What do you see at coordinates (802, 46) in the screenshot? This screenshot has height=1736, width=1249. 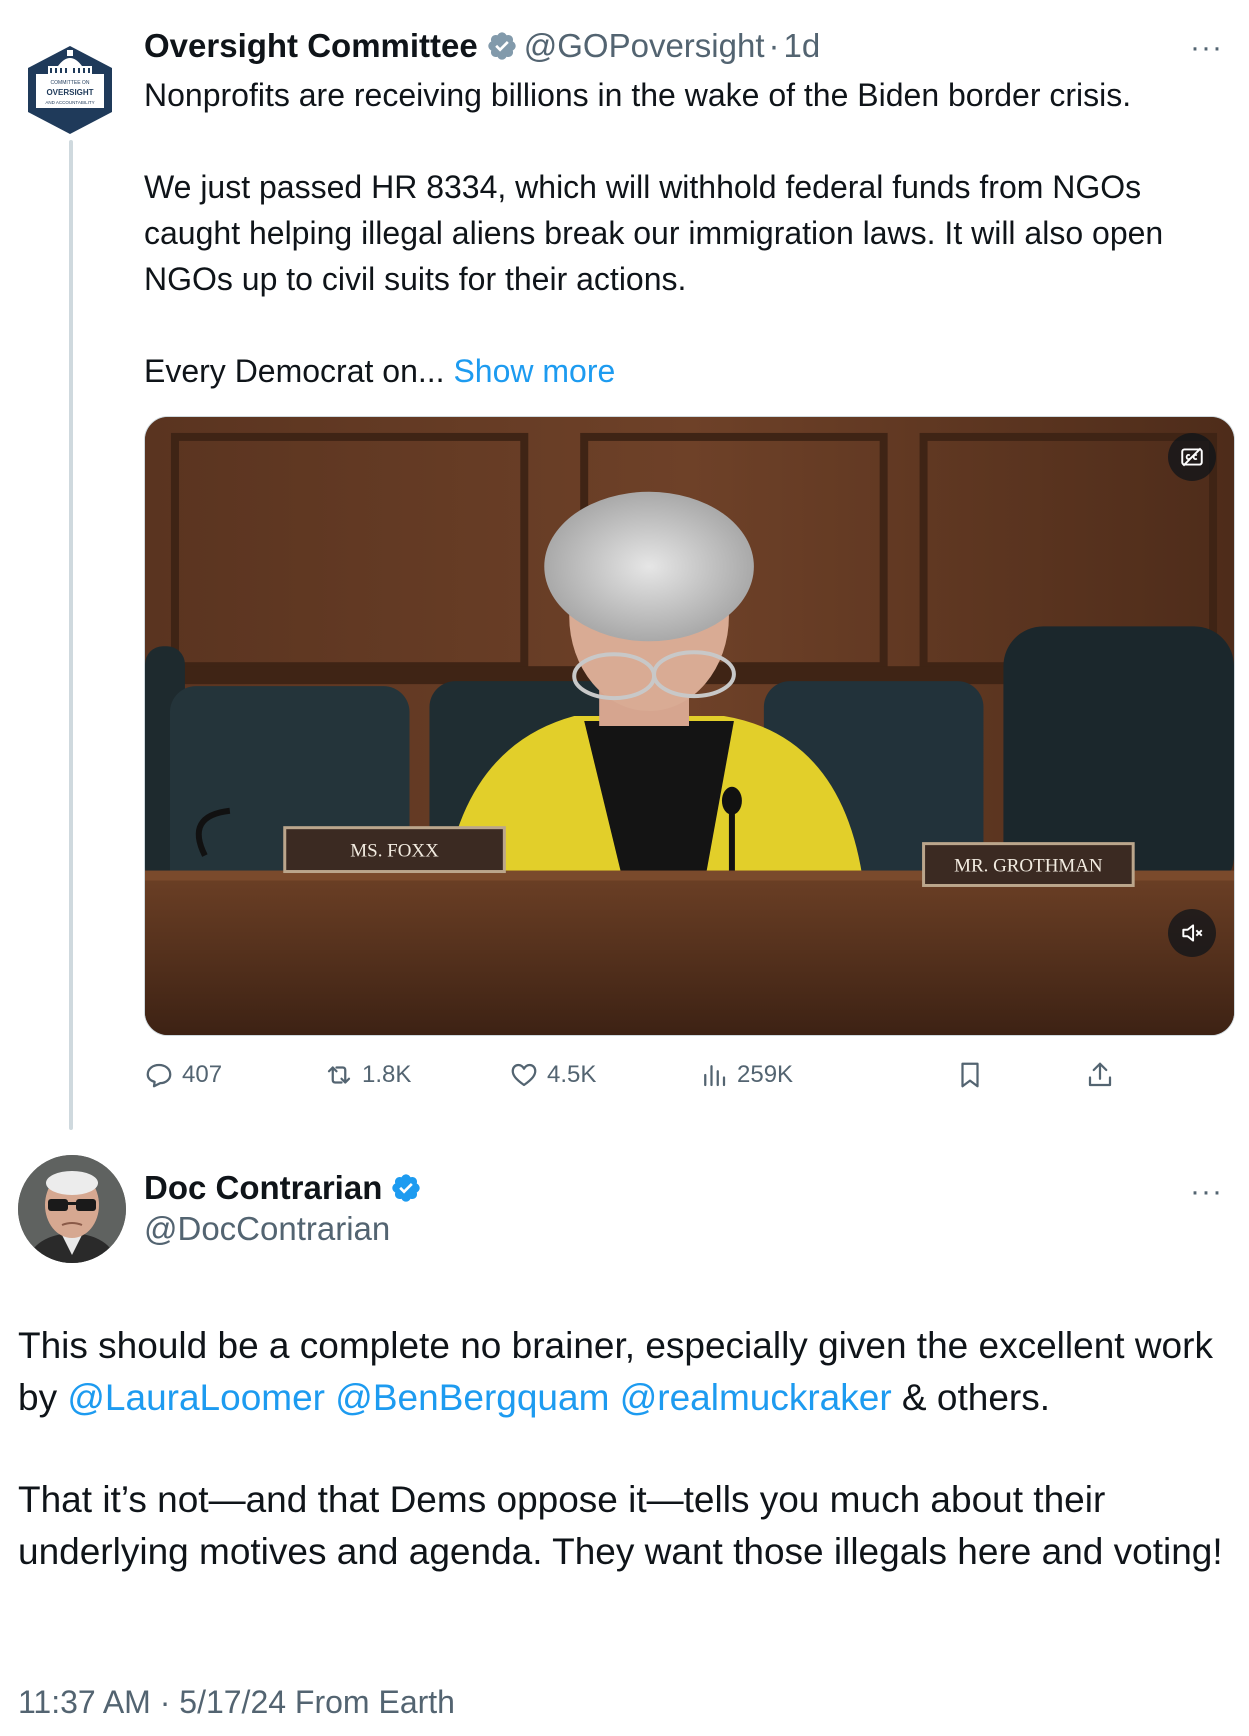 I see `parent-tweet-age: 1d` at bounding box center [802, 46].